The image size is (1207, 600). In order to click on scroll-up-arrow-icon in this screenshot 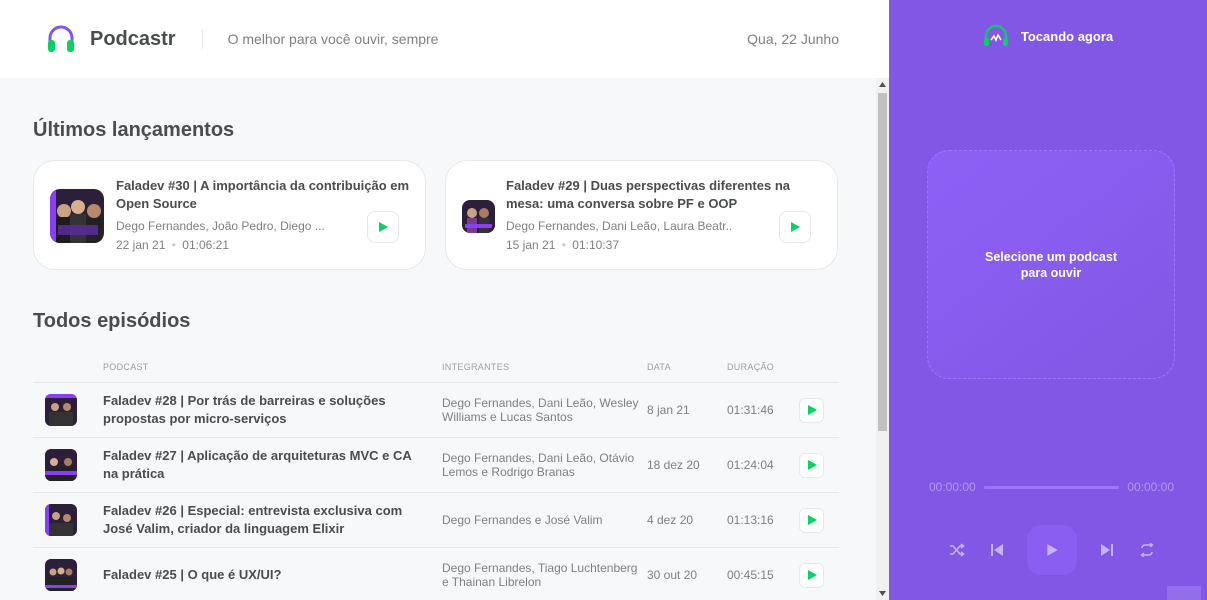, I will do `click(882, 84)`.